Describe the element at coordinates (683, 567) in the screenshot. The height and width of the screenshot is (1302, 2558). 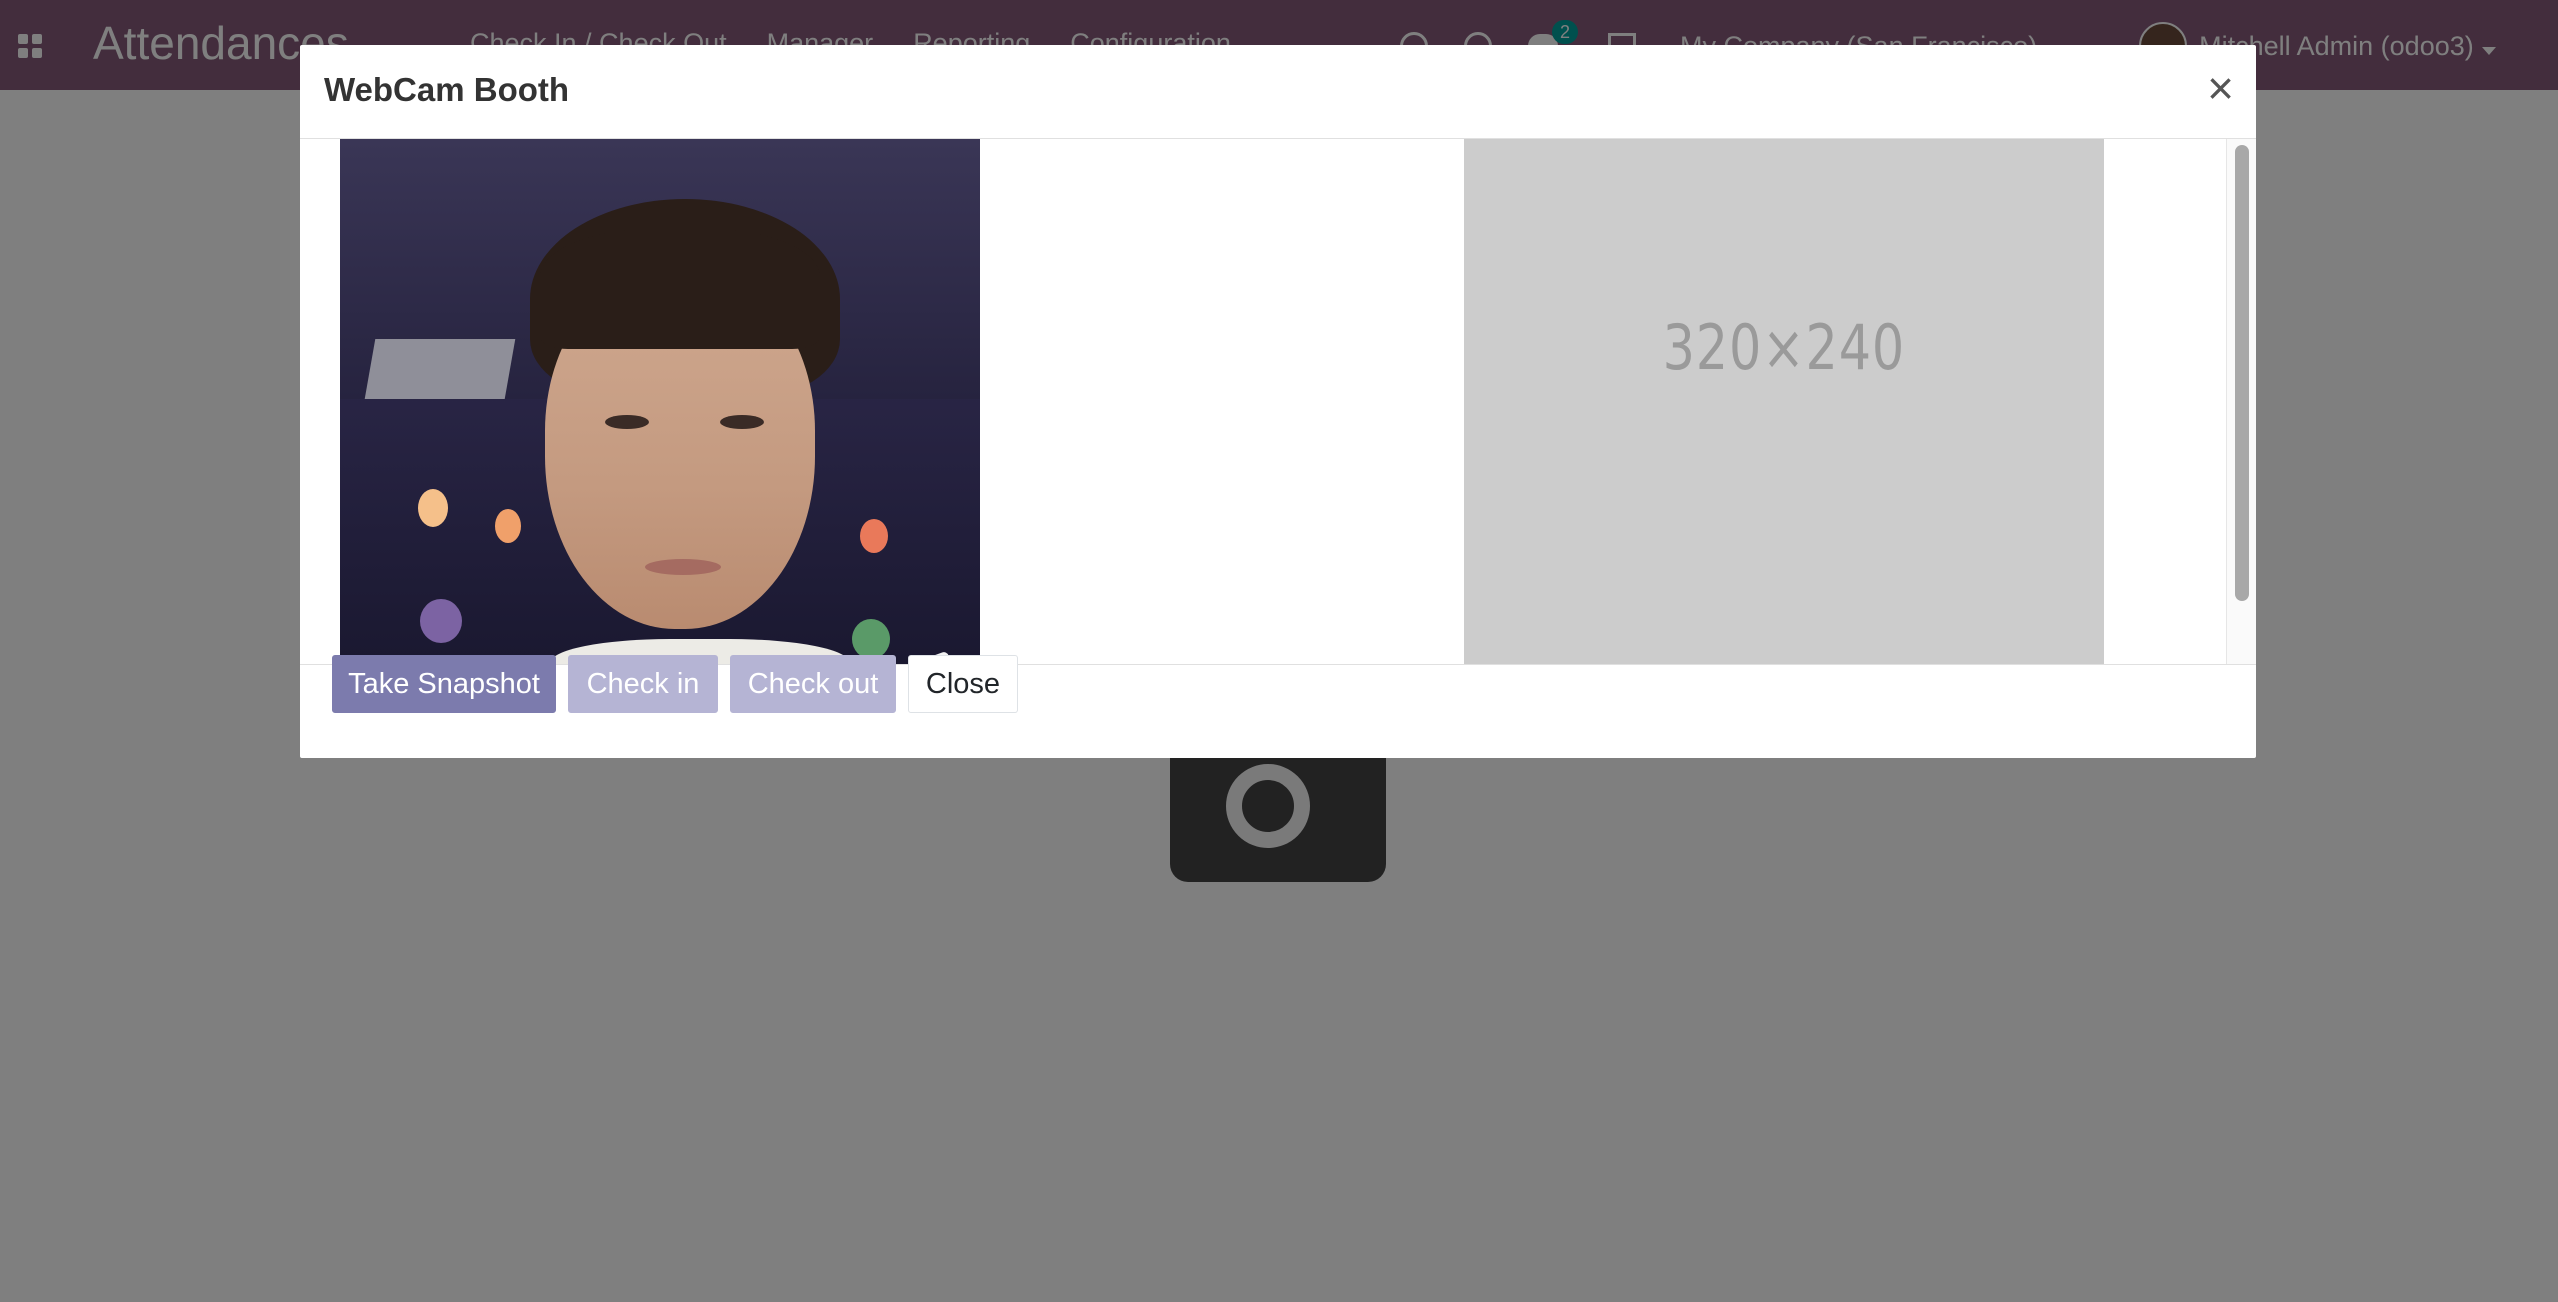
I see `webcam-person-mouth` at that location.